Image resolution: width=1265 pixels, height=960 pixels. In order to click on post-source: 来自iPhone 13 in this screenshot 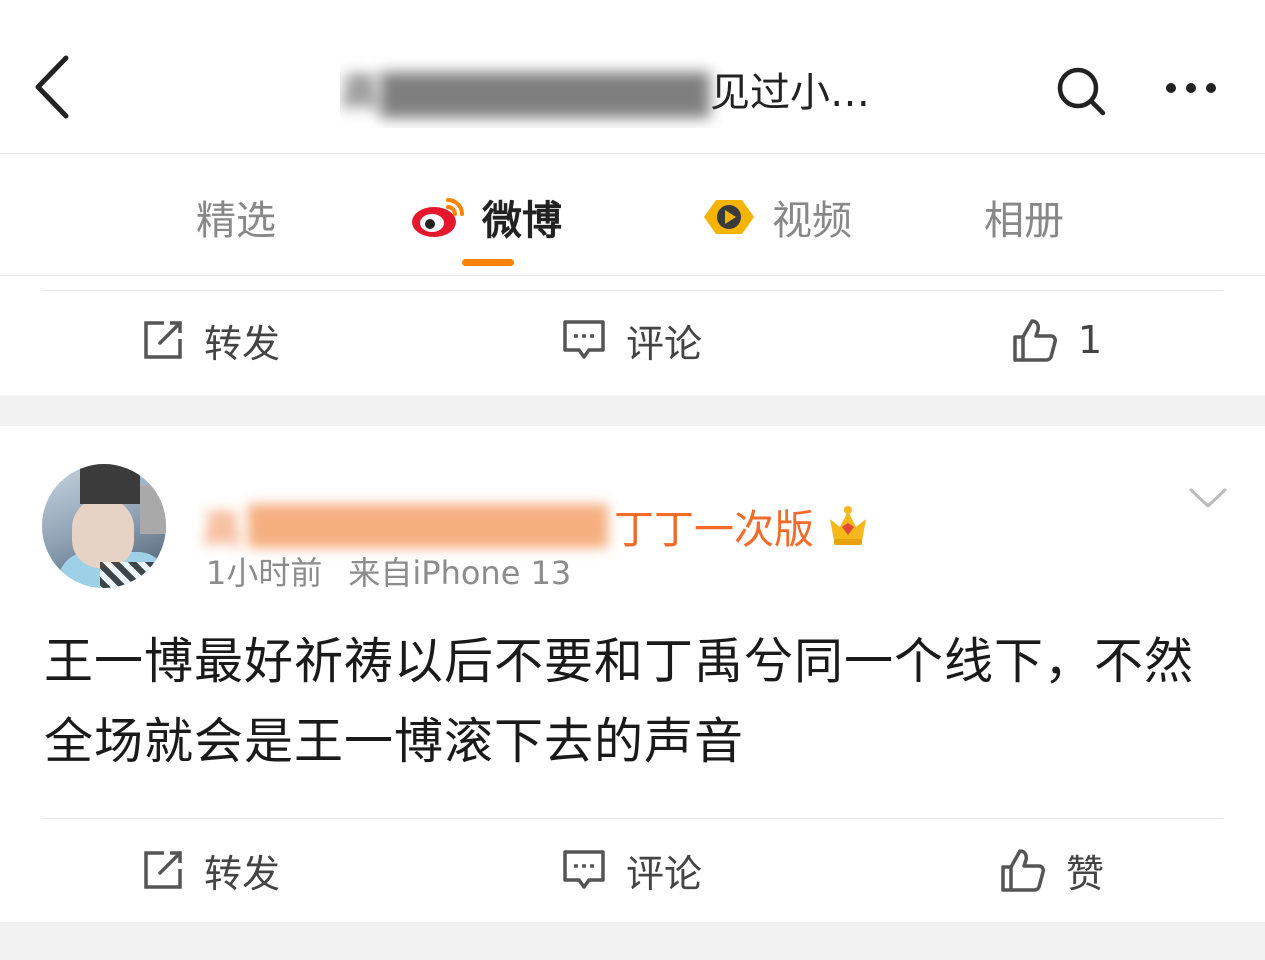, I will do `click(460, 573)`.